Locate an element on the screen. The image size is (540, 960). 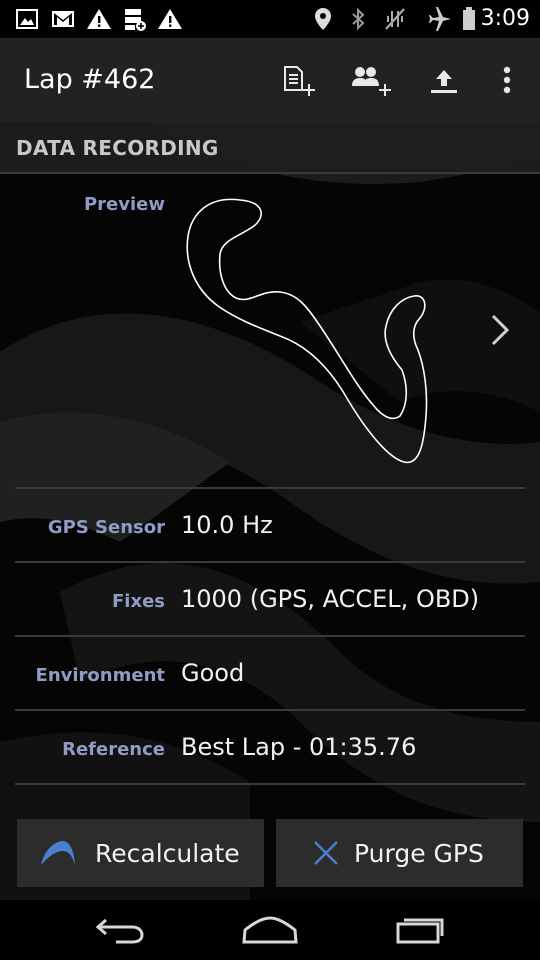
preview-label: Preview is located at coordinates (124, 204).